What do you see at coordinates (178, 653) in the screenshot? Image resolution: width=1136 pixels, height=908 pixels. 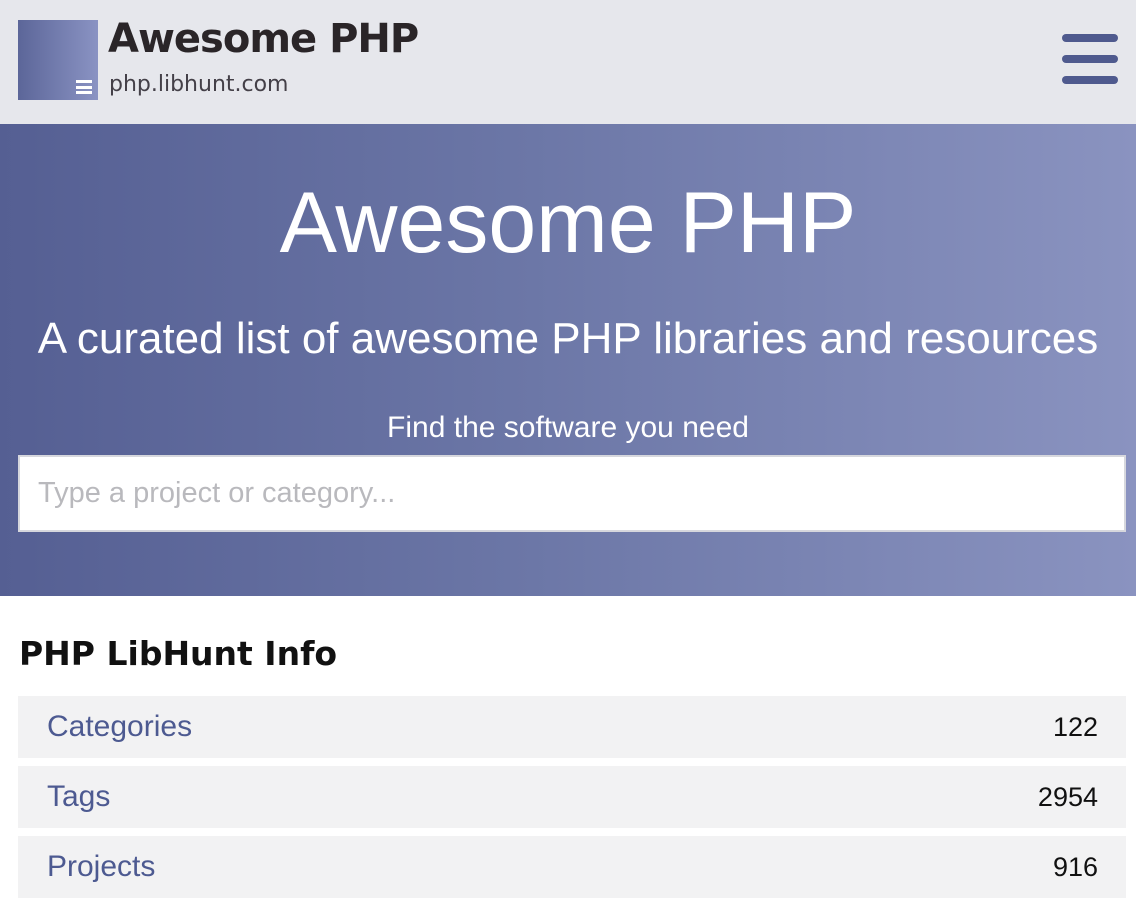 I see `info-heading: PHP LibHunt Info` at bounding box center [178, 653].